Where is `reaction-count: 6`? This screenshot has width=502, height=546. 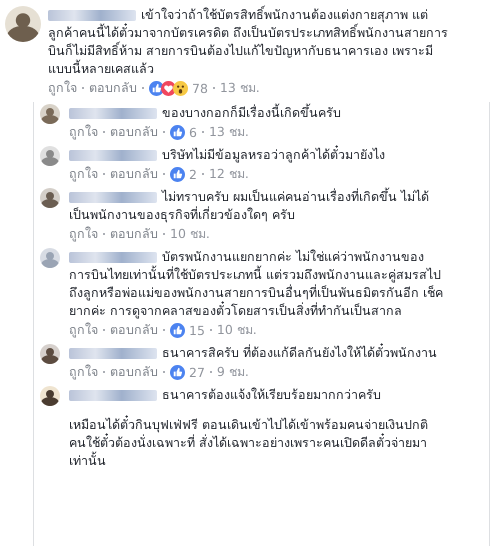
reaction-count: 6 is located at coordinates (193, 132).